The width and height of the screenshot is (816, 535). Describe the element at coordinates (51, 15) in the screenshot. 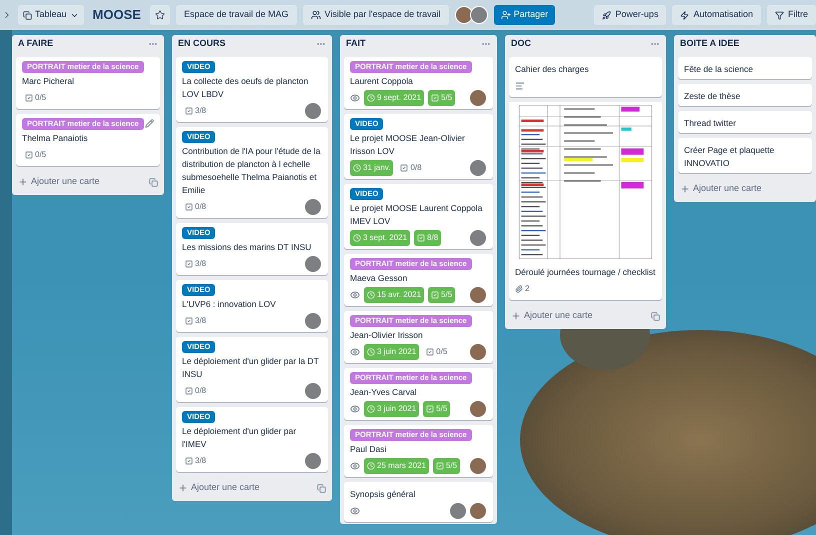

I see `view-switcher-button: Tableau` at that location.